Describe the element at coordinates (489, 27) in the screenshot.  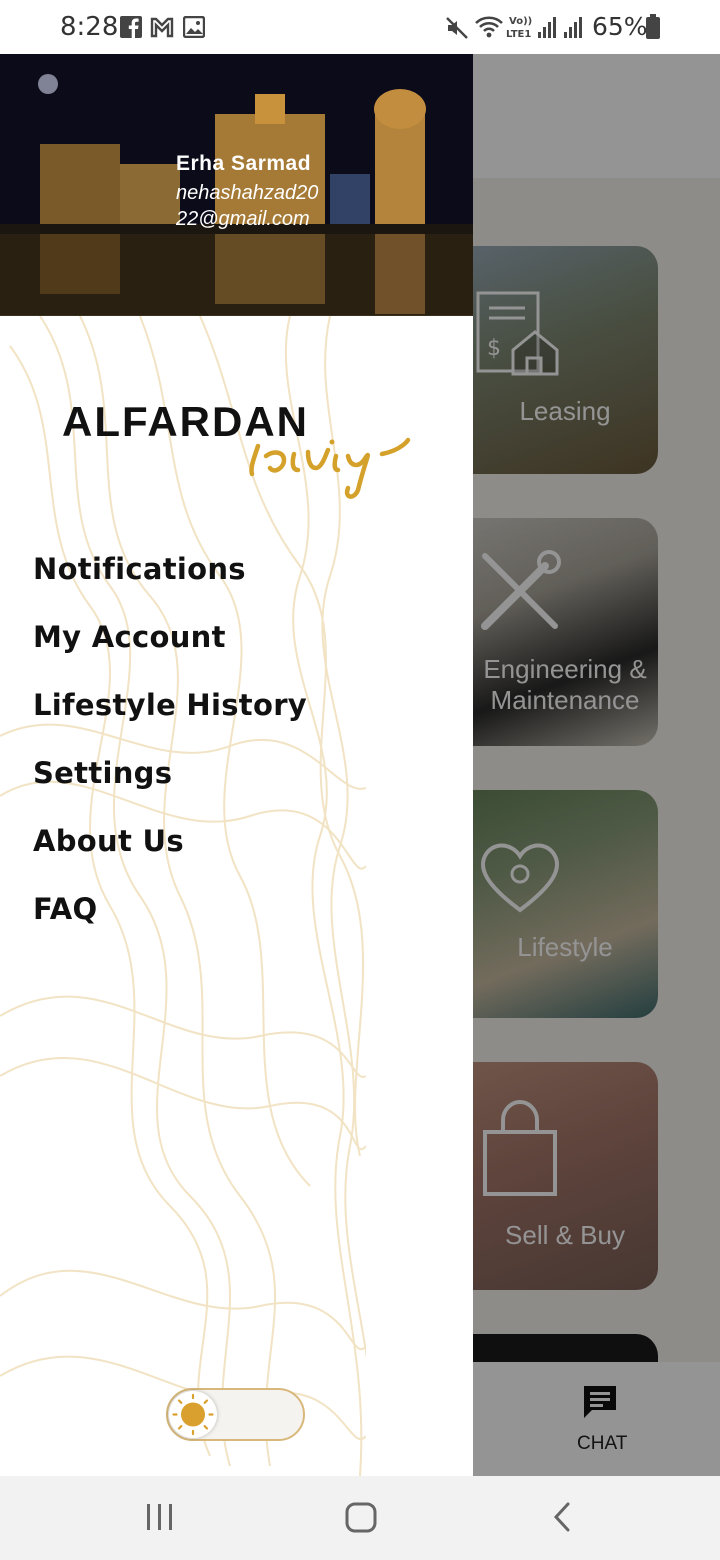
I see `wifi-icon` at that location.